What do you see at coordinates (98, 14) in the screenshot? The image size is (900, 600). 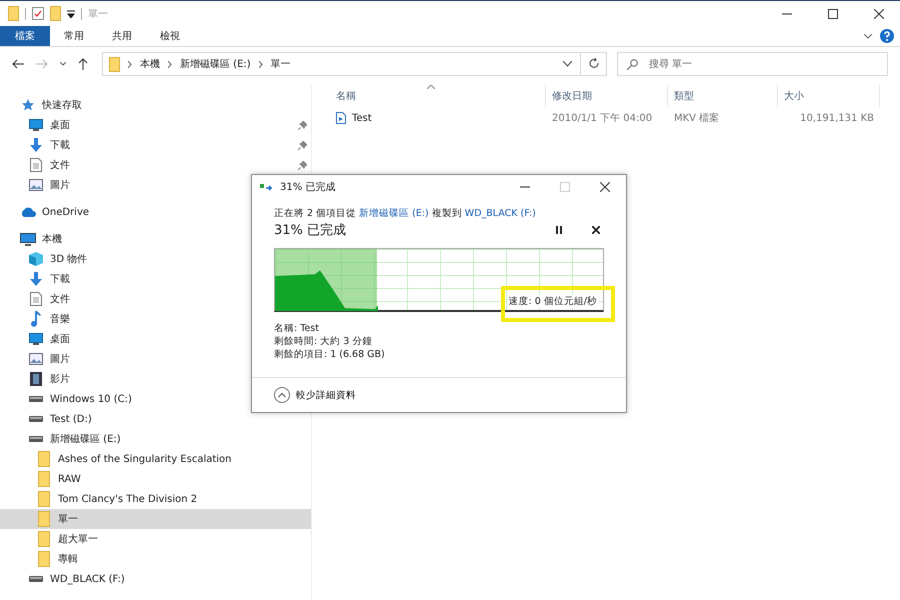 I see `window-title: 單一` at bounding box center [98, 14].